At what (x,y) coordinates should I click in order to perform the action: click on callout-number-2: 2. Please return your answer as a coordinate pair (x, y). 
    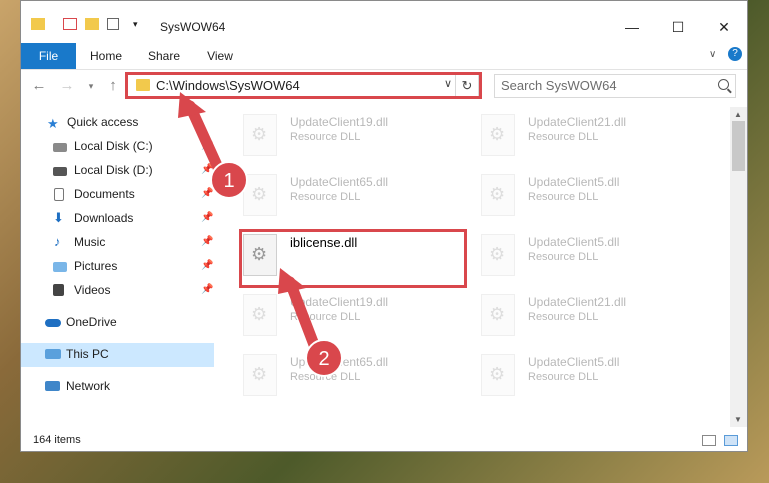
    Looking at the image, I should click on (323, 359).